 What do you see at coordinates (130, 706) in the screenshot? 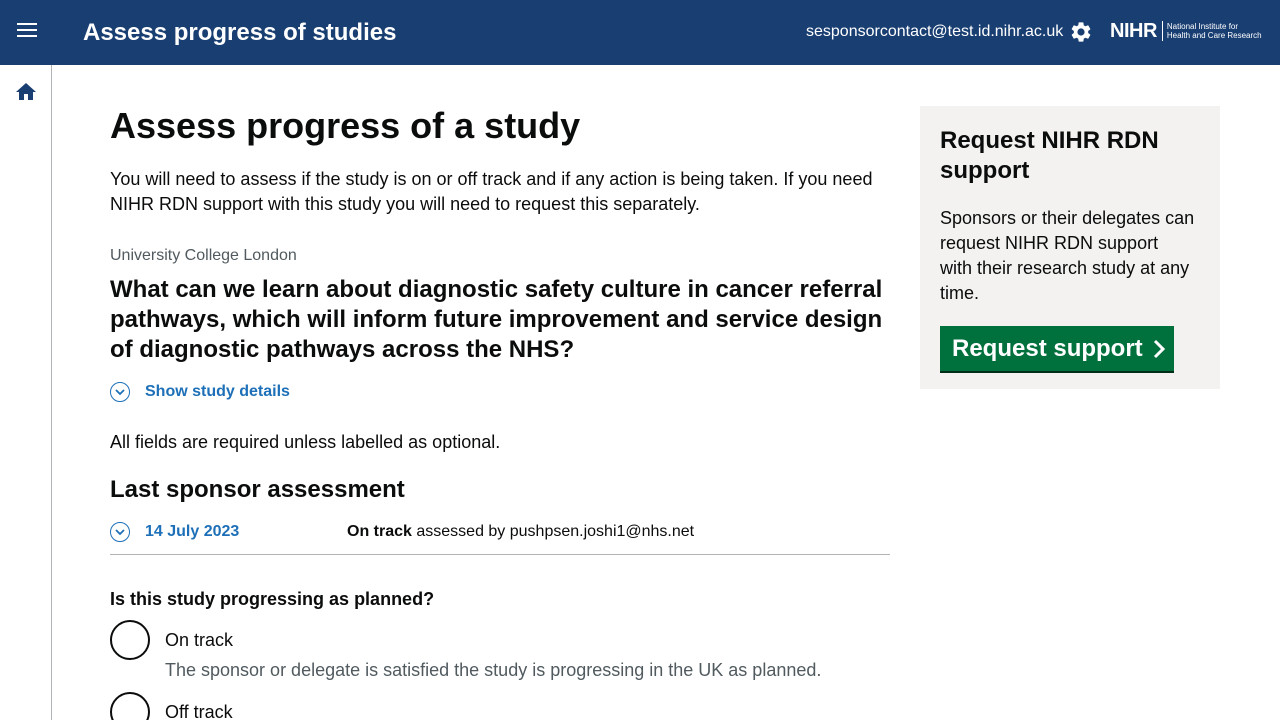
I see `radio-off-track` at bounding box center [130, 706].